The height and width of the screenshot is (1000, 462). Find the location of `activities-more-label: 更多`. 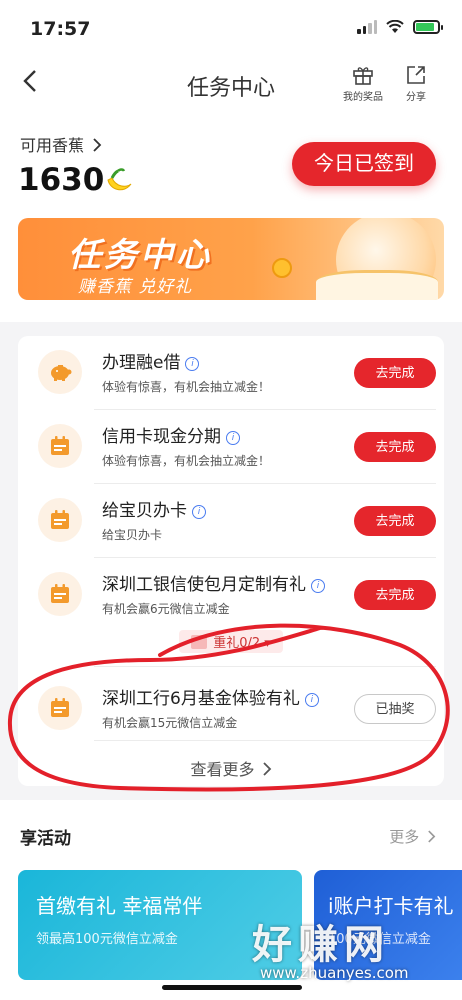

activities-more-label: 更多 is located at coordinates (404, 837).